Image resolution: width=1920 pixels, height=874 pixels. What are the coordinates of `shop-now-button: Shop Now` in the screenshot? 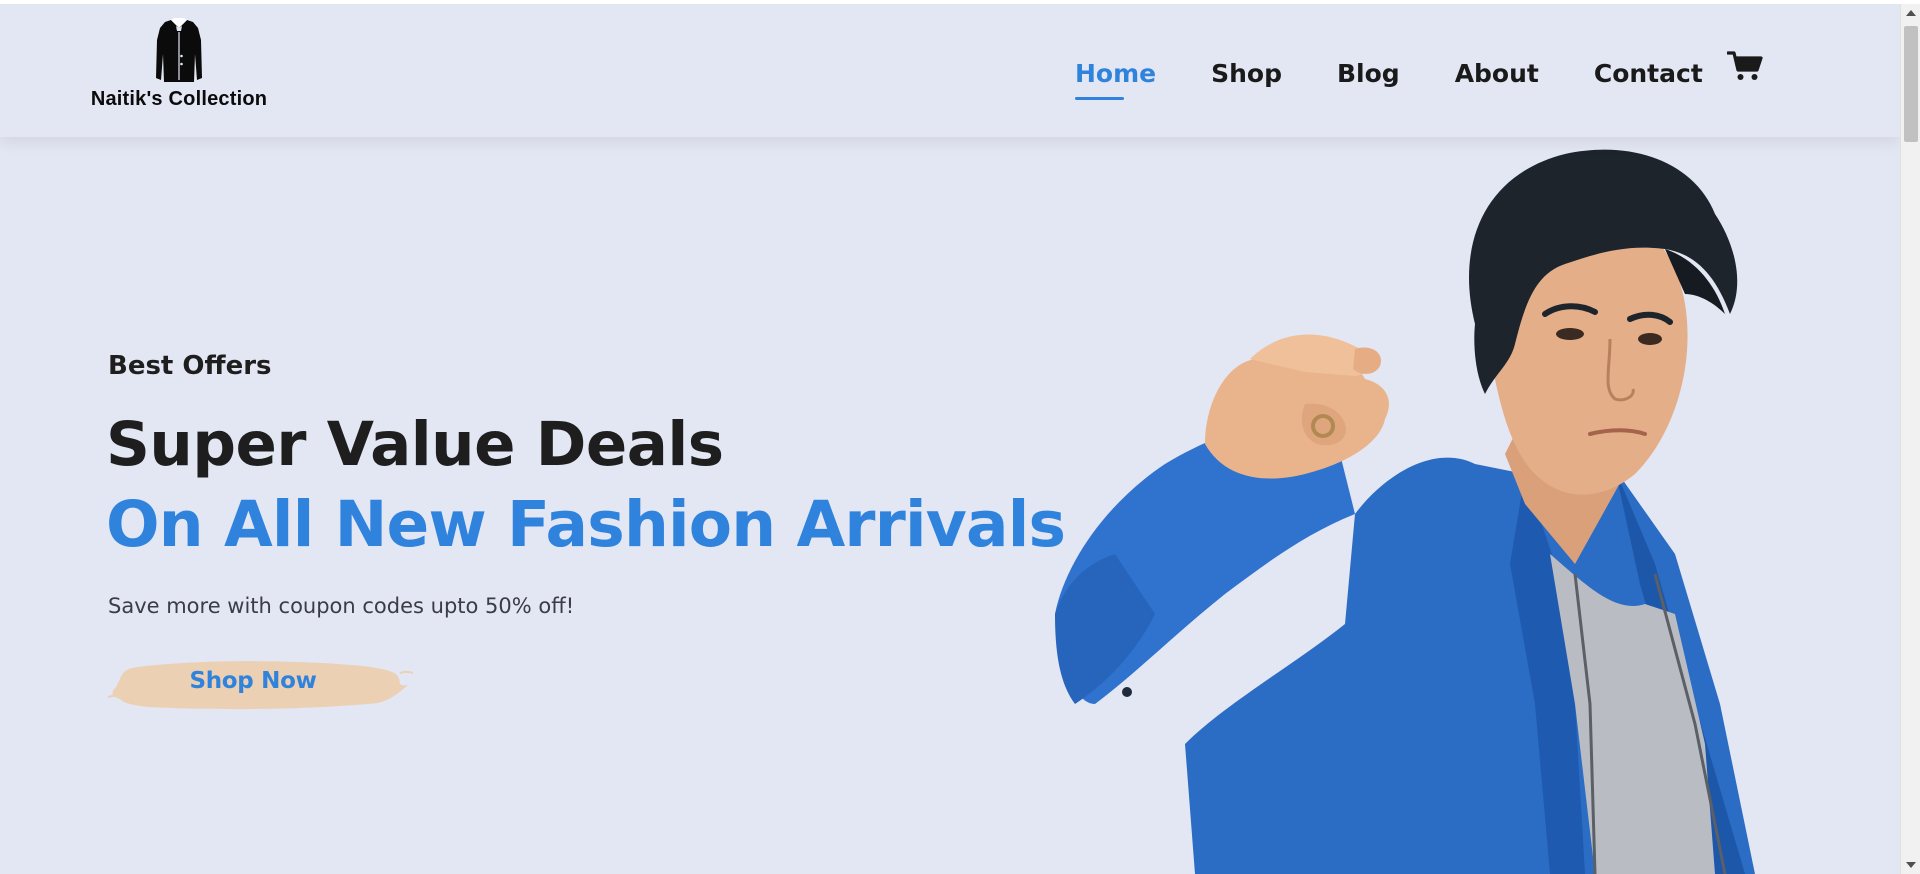 It's located at (260, 683).